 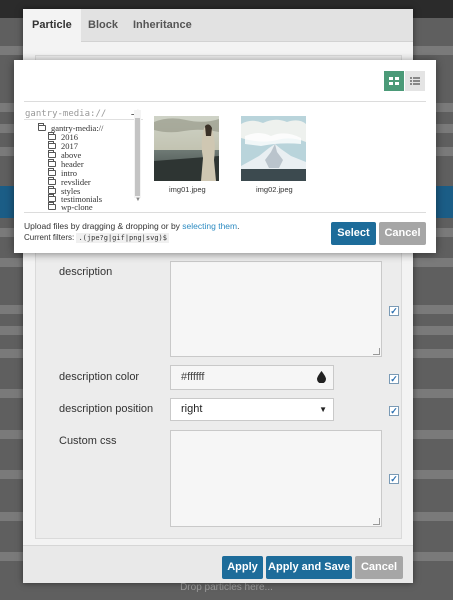 I want to click on tab-inheritance: Inheritance, so click(x=162, y=25).